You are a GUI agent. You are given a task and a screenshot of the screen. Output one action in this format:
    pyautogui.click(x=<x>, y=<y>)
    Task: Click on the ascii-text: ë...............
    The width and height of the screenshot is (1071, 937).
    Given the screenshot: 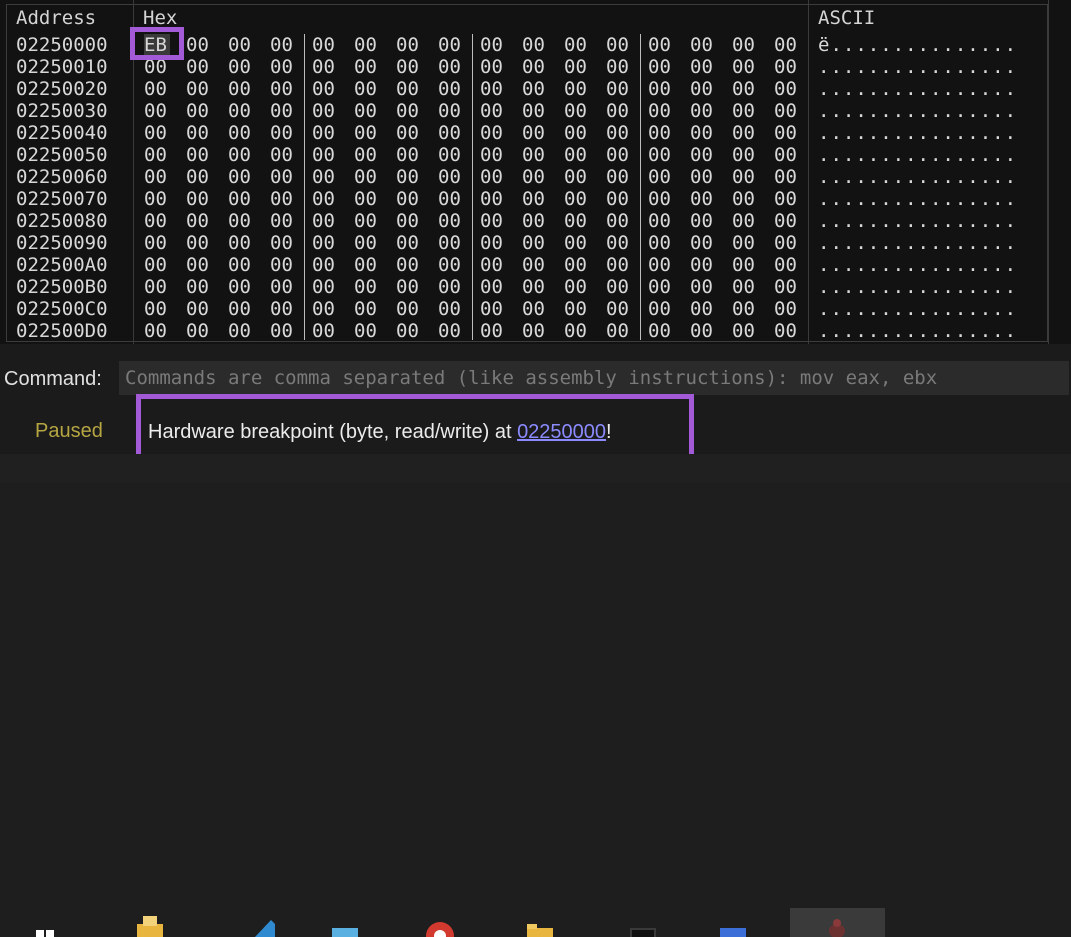 What is the action you would take?
    pyautogui.click(x=917, y=45)
    